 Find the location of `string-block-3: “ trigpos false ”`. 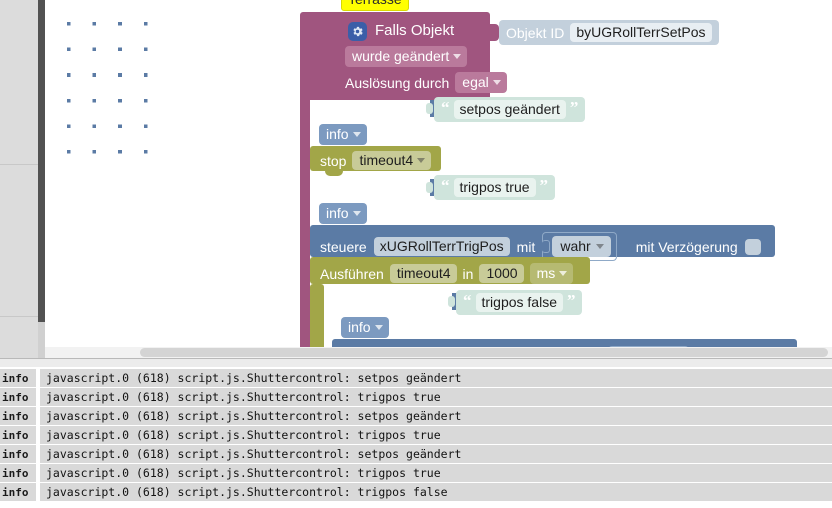

string-block-3: “ trigpos false ” is located at coordinates (519, 302).